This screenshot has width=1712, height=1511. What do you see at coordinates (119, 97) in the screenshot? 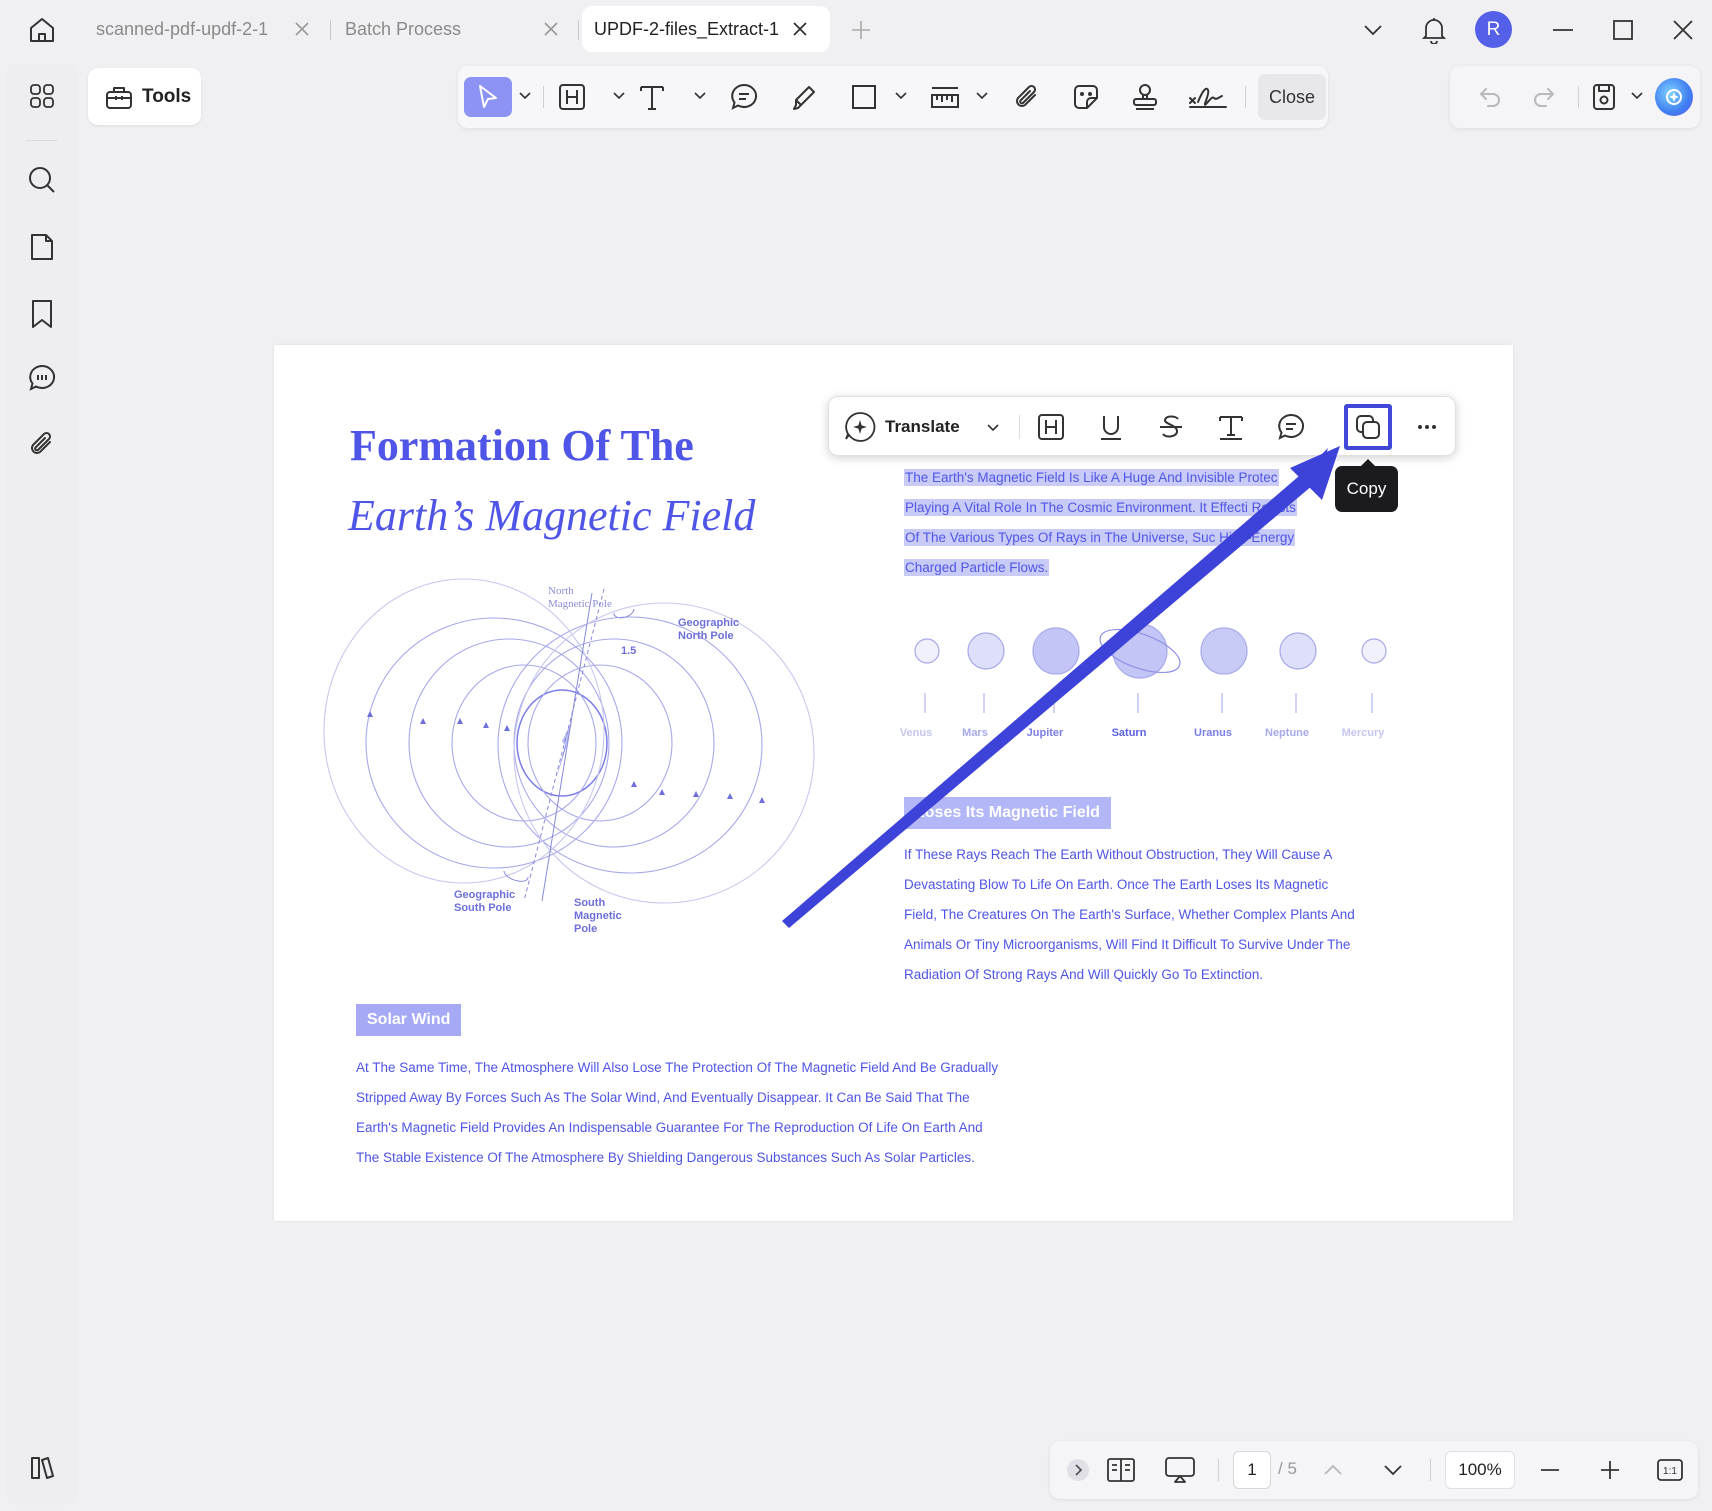
I see `toolbox-icon` at bounding box center [119, 97].